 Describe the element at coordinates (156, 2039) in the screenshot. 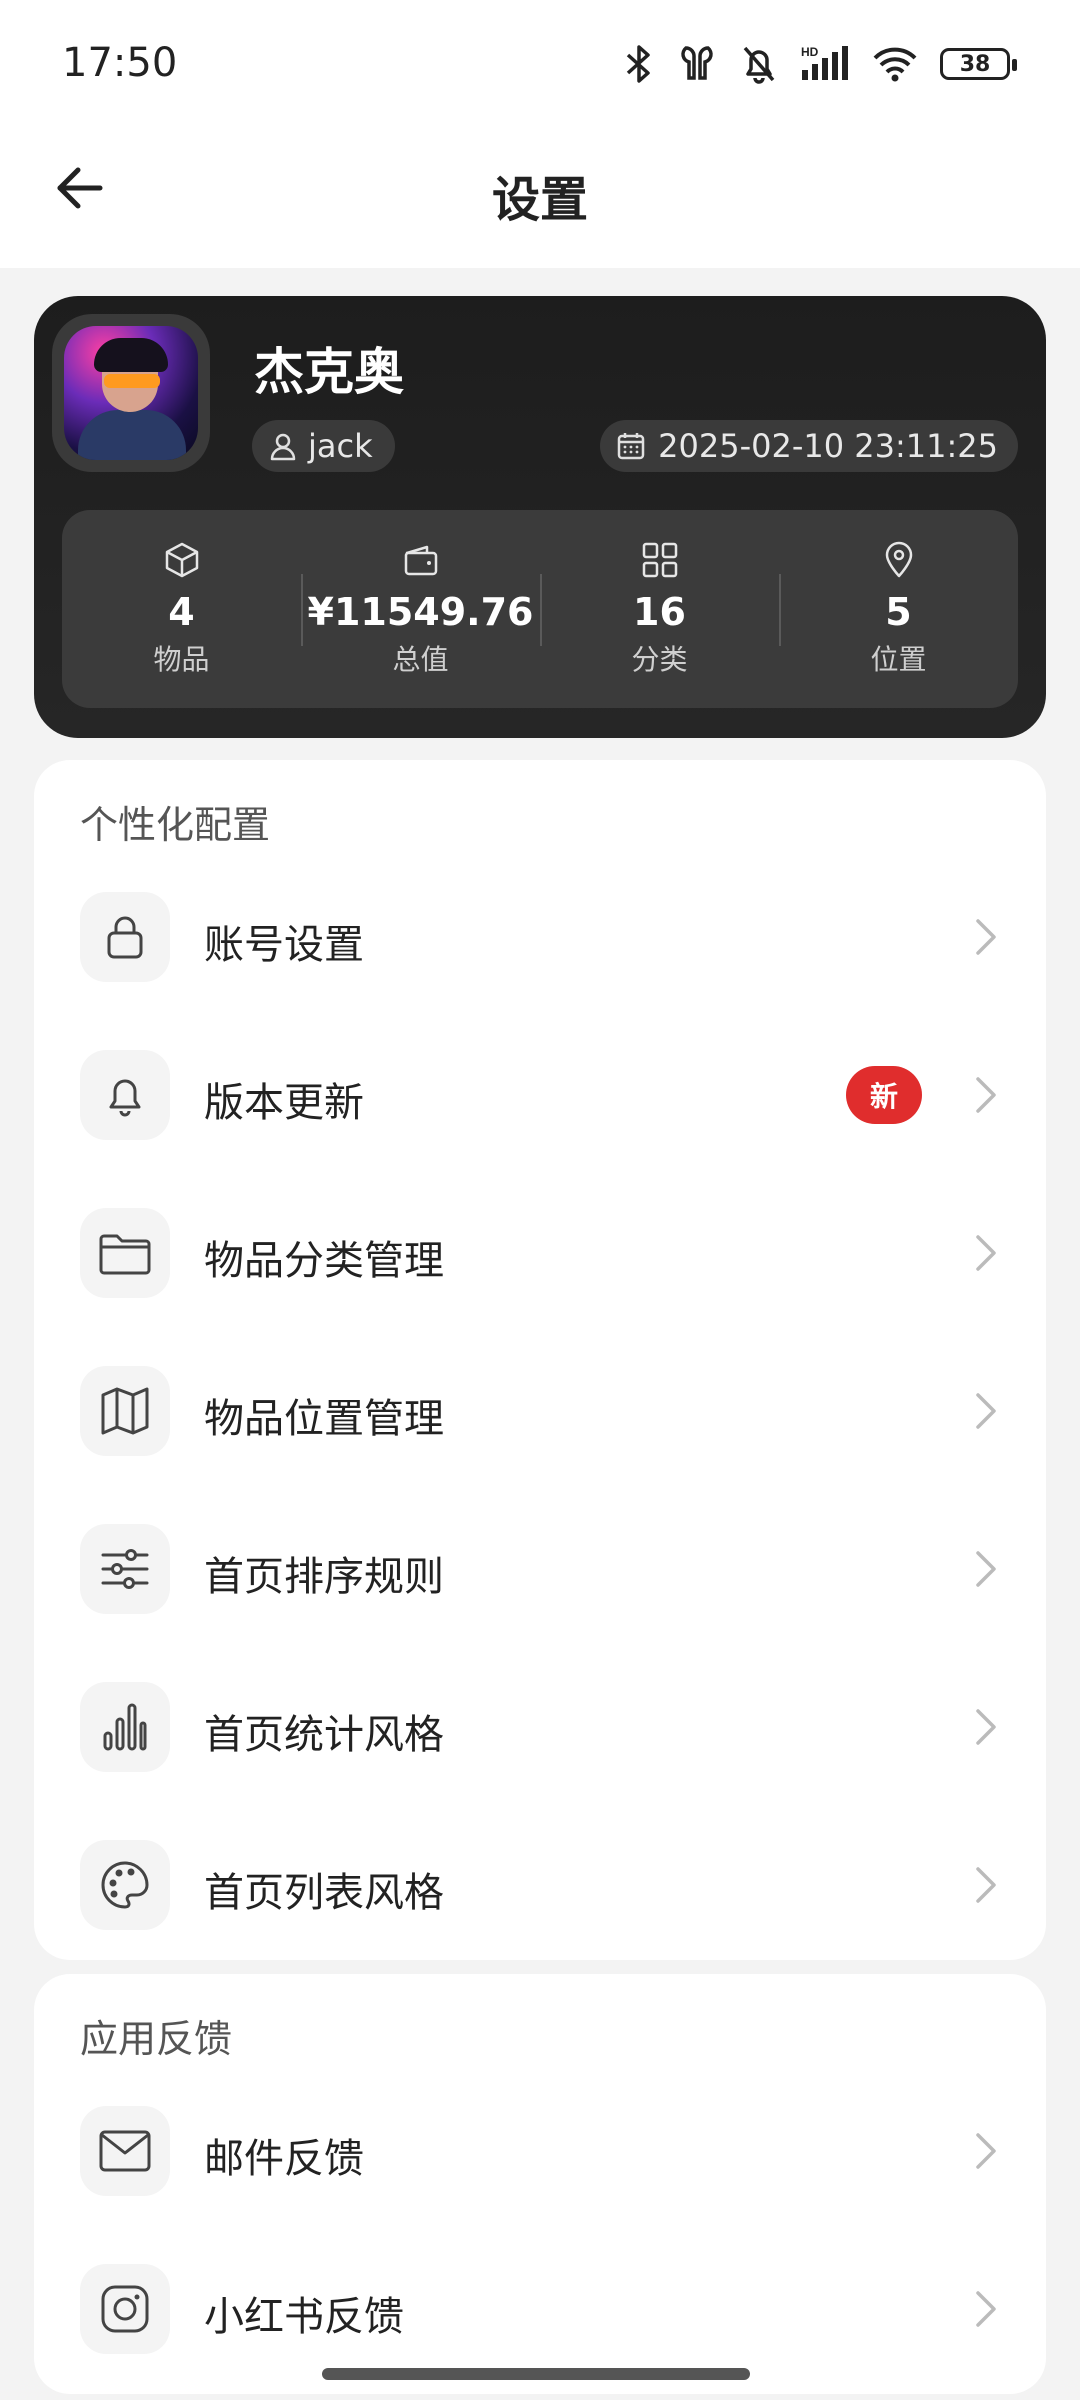

I see `section-title-feedback: 应用反馈` at that location.